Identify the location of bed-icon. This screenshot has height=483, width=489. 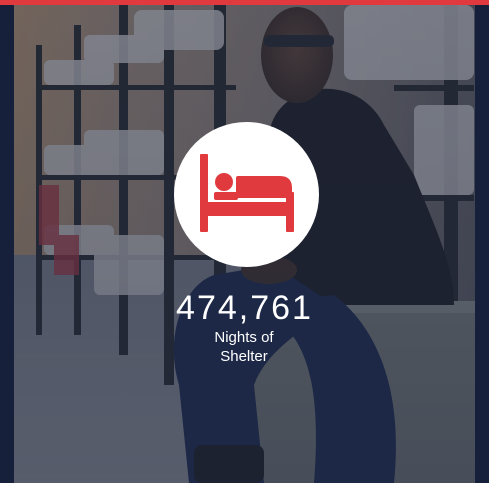
(247, 193).